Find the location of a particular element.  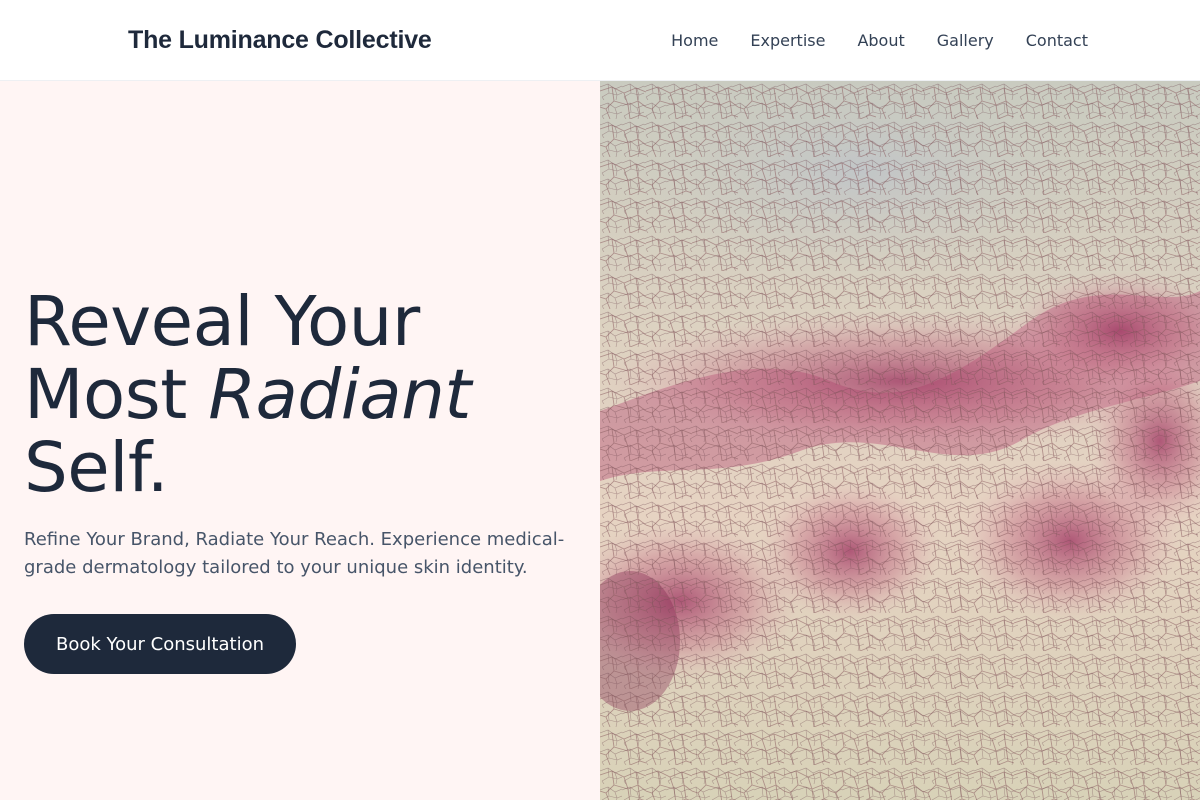

nav-about: About is located at coordinates (880, 40).